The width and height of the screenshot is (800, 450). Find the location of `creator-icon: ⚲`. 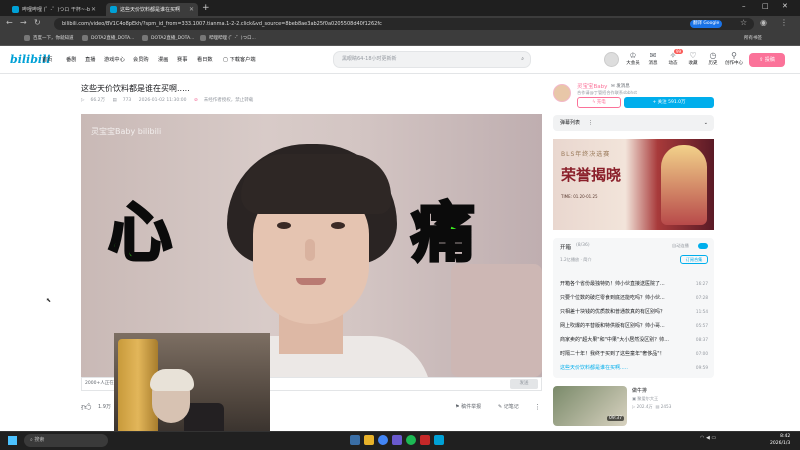

creator-icon: ⚲ is located at coordinates (734, 55).